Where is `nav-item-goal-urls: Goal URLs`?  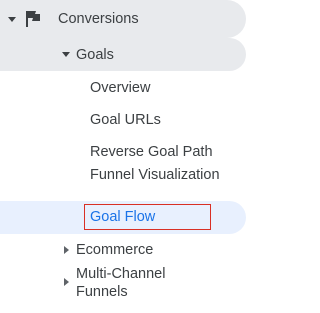 nav-item-goal-urls: Goal URLs is located at coordinates (123, 120).